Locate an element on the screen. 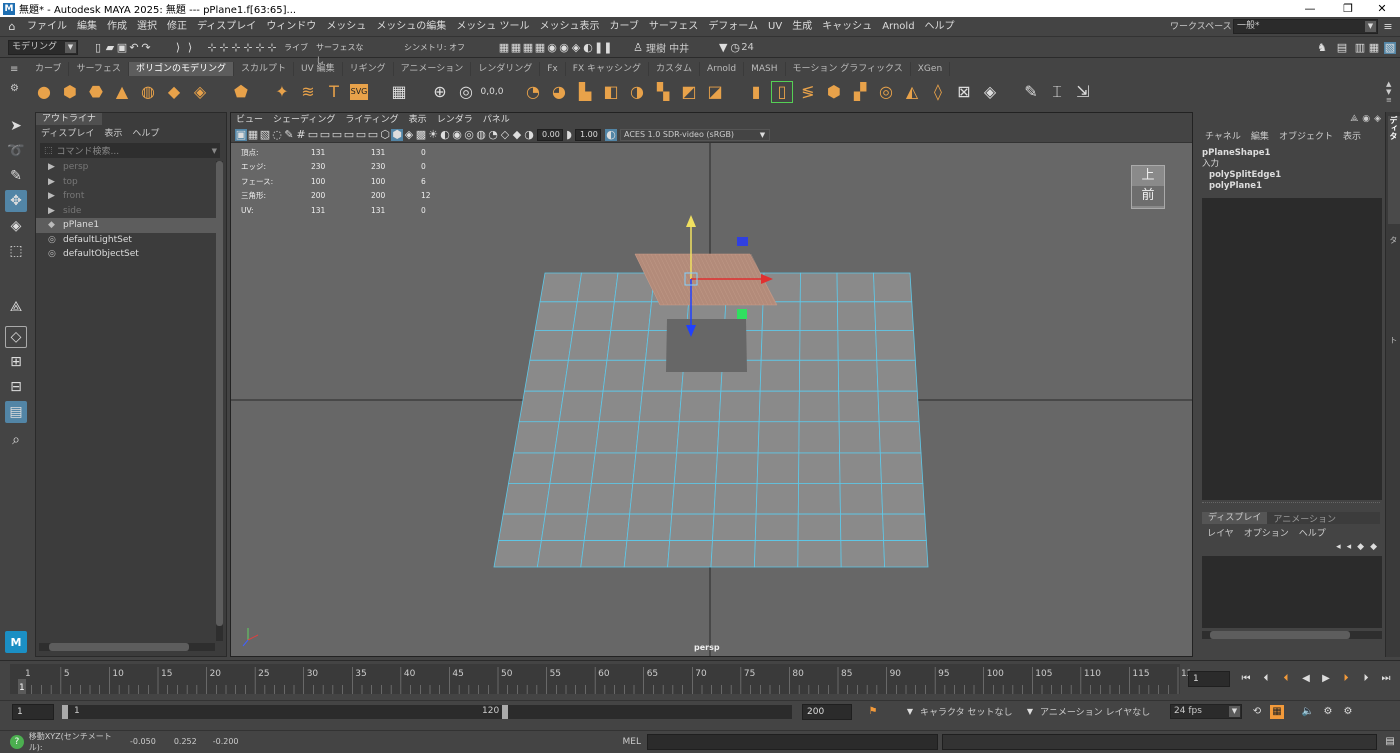  outliner-menu-help: ヘルプ is located at coordinates (145, 132).